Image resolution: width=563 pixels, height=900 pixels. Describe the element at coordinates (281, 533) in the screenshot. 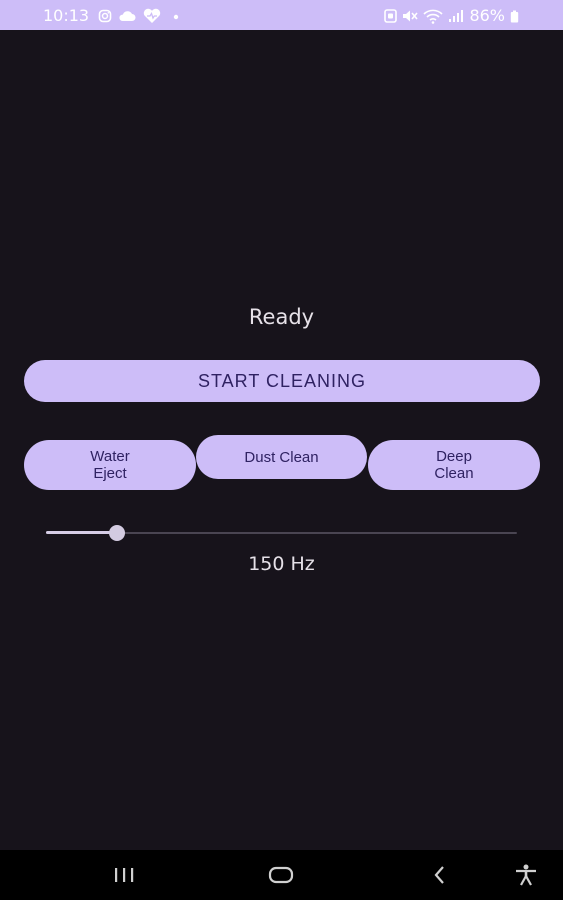

I see `frequency-slider` at that location.